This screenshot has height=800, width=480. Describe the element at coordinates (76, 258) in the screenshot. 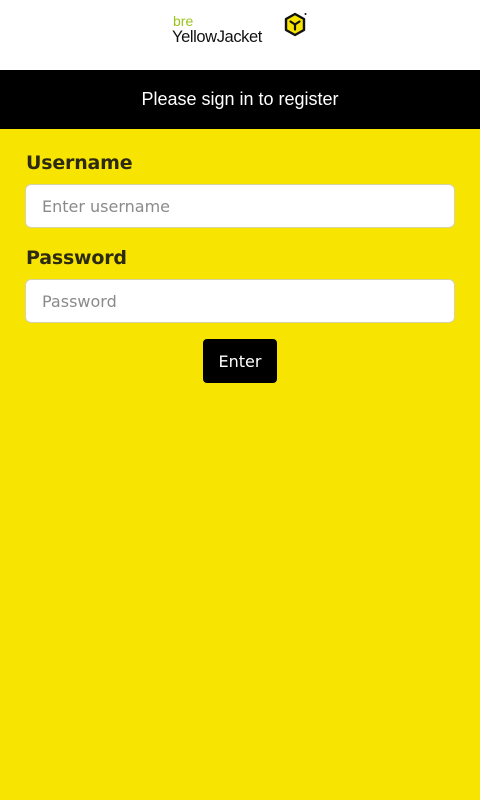

I see `password-label: Password` at that location.